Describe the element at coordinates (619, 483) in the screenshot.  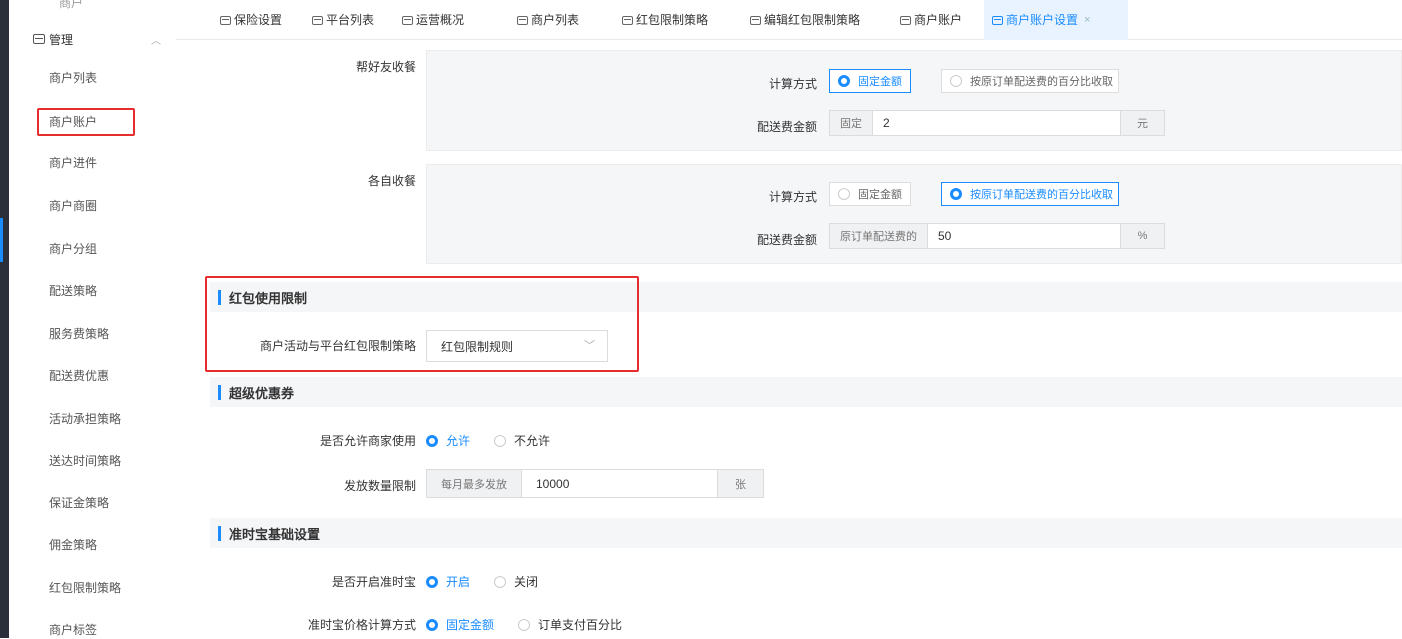
I see `limit-value: 10000` at that location.